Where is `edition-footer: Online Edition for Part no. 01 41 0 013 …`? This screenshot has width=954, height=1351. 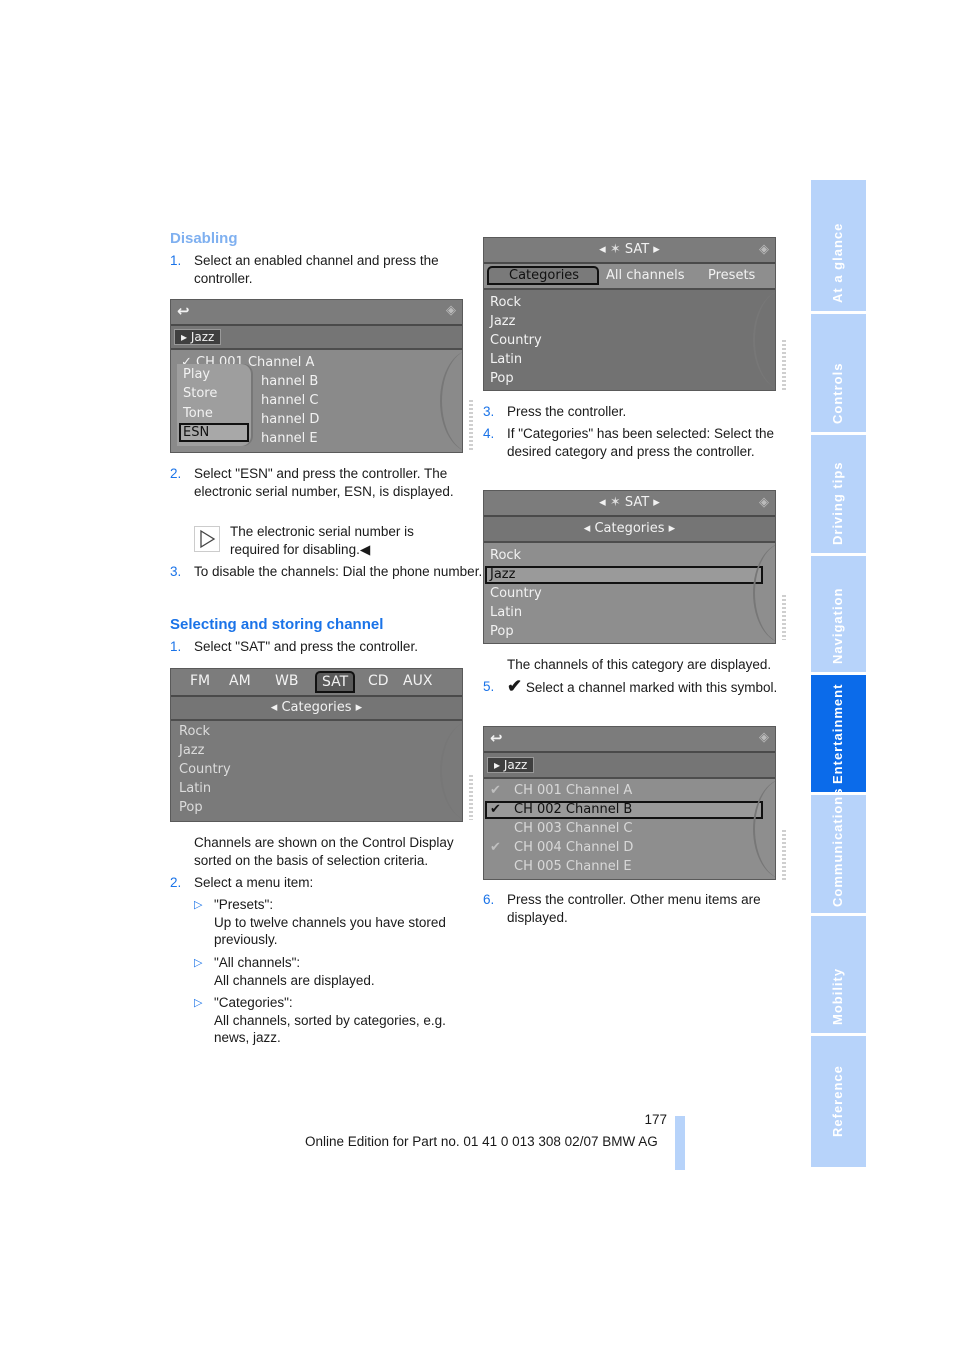 edition-footer: Online Edition for Part no. 01 41 0 013 … is located at coordinates (481, 1141).